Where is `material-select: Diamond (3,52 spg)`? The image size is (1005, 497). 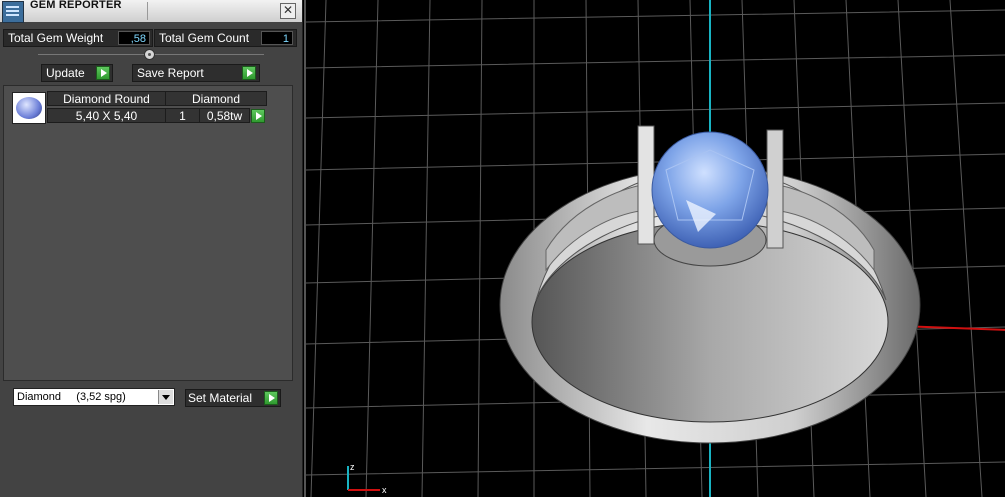
material-select: Diamond (3,52 spg) is located at coordinates (94, 397).